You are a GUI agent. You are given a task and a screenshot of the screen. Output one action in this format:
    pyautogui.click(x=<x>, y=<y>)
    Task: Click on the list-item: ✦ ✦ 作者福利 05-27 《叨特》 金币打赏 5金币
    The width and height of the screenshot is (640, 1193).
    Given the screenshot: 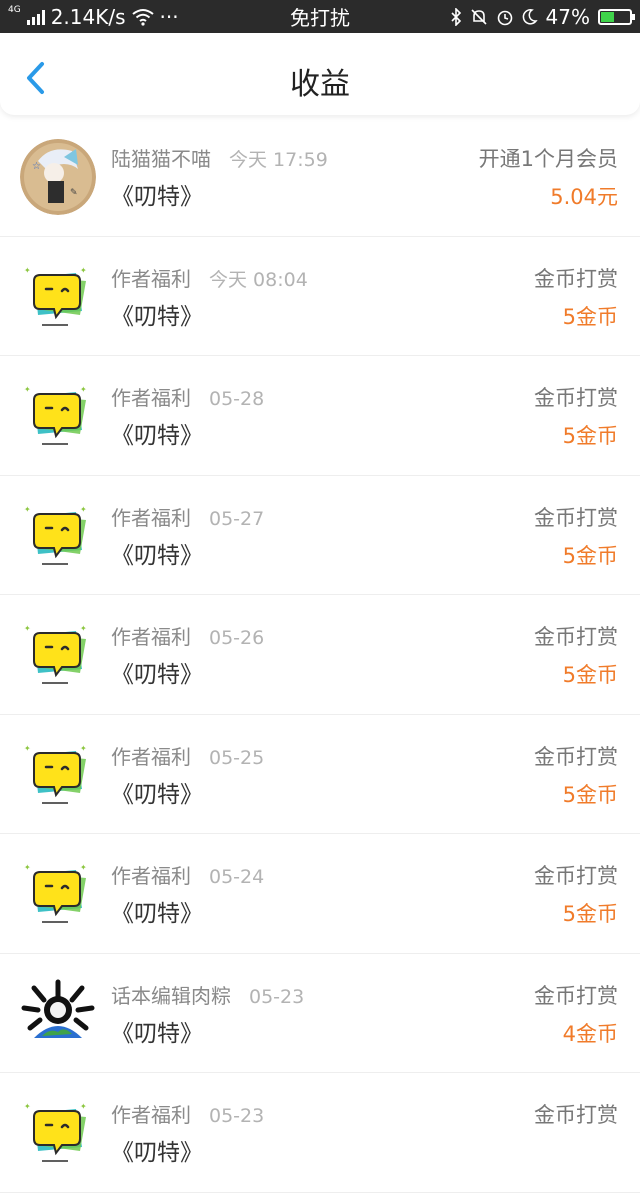 What is the action you would take?
    pyautogui.click(x=320, y=535)
    